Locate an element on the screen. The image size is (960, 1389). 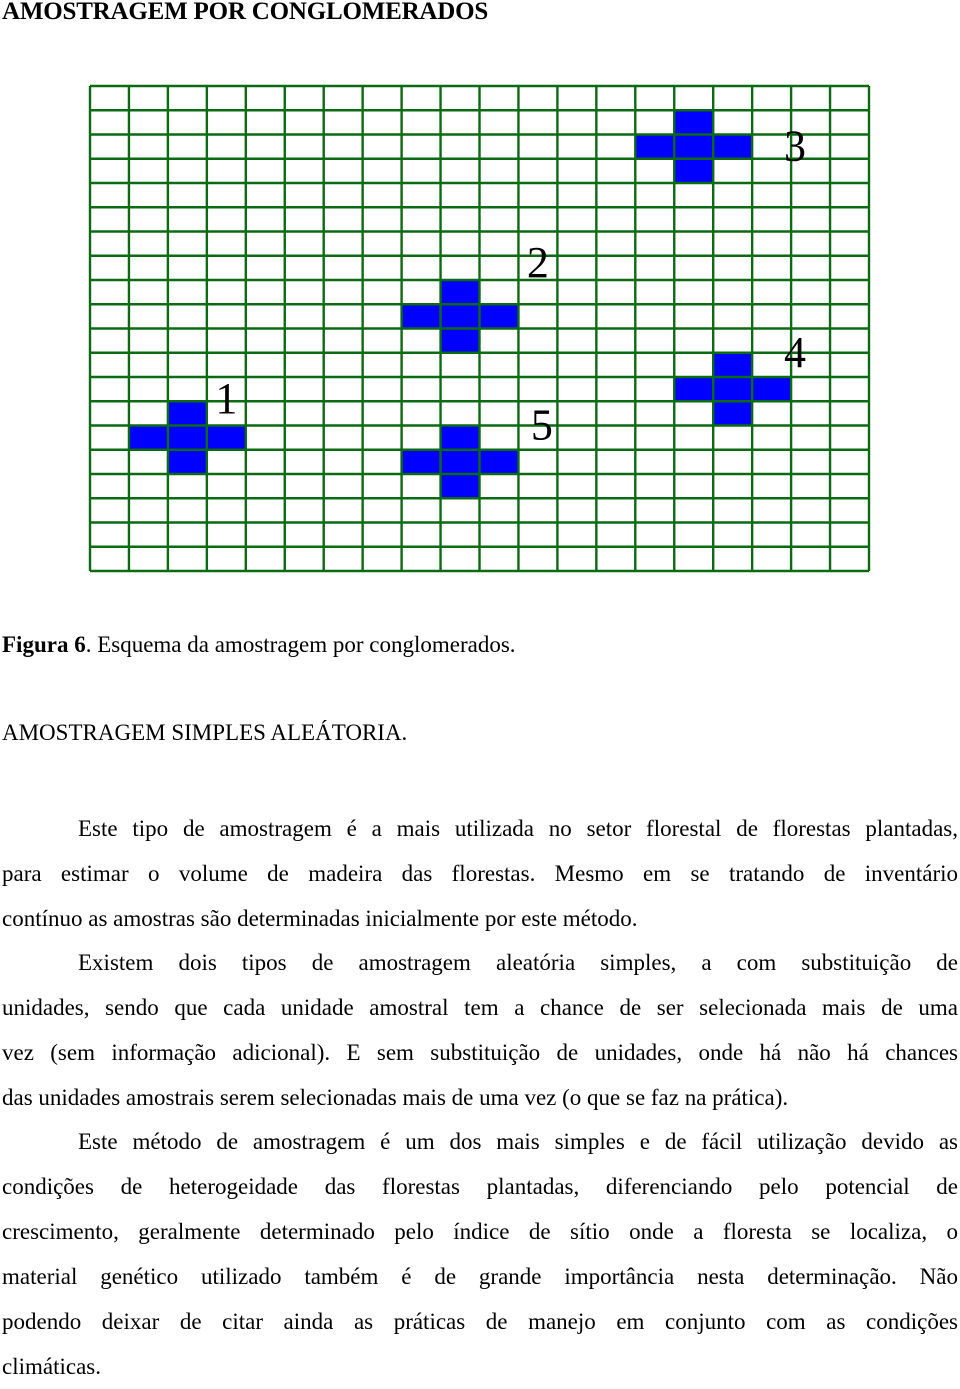
cluster-label-4: 4 is located at coordinates (795, 352).